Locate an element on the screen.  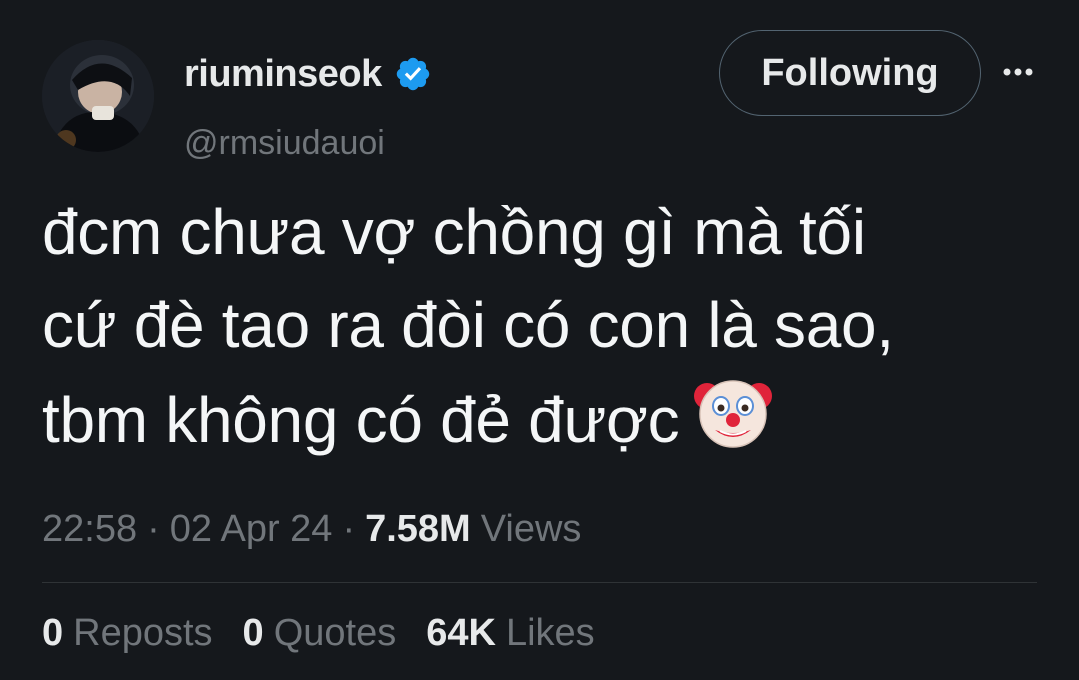
quotes-count: 0 is located at coordinates (253, 633).